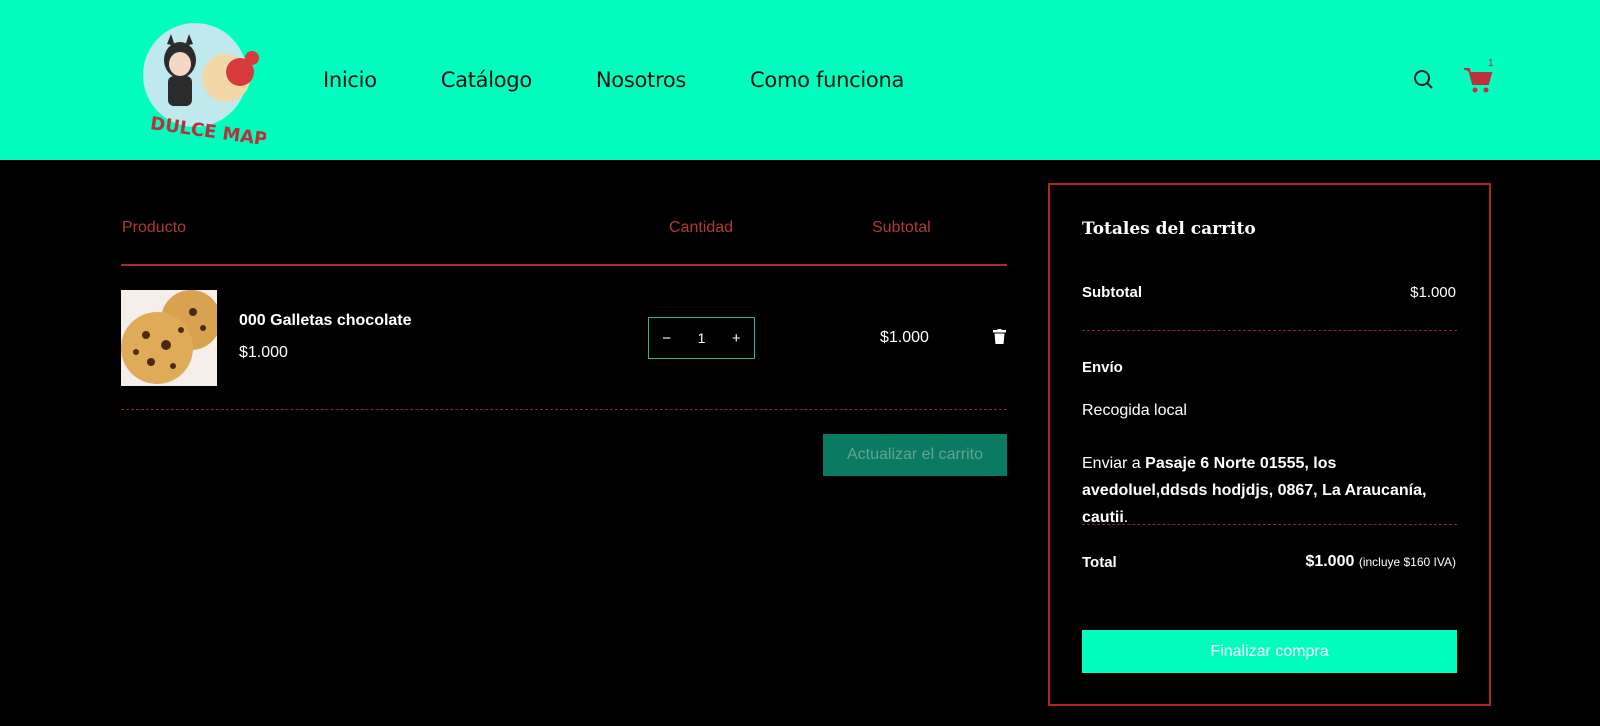  What do you see at coordinates (701, 227) in the screenshot?
I see `column-header-quantity: Cantidad` at bounding box center [701, 227].